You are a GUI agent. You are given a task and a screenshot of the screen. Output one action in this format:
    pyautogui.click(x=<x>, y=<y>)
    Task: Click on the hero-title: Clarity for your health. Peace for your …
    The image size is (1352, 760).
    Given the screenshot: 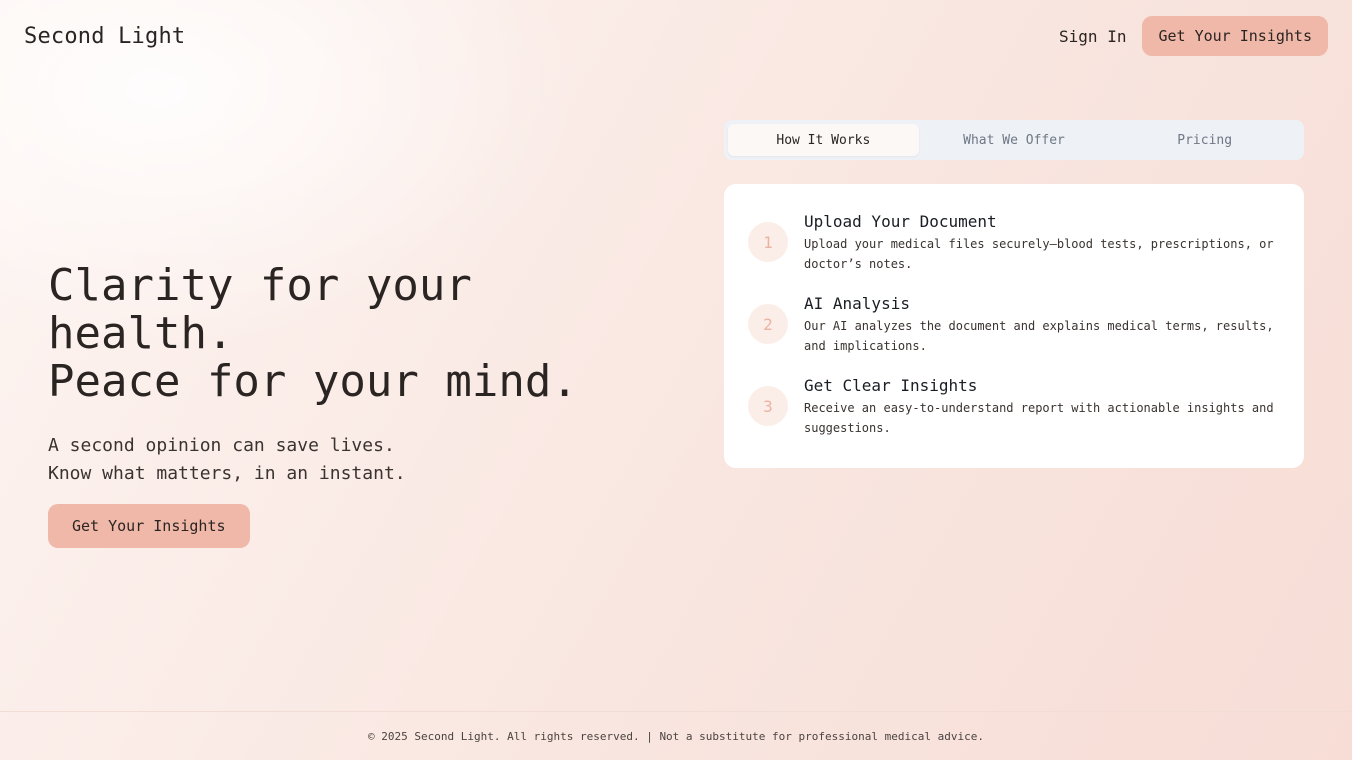 What is the action you would take?
    pyautogui.click(x=348, y=334)
    